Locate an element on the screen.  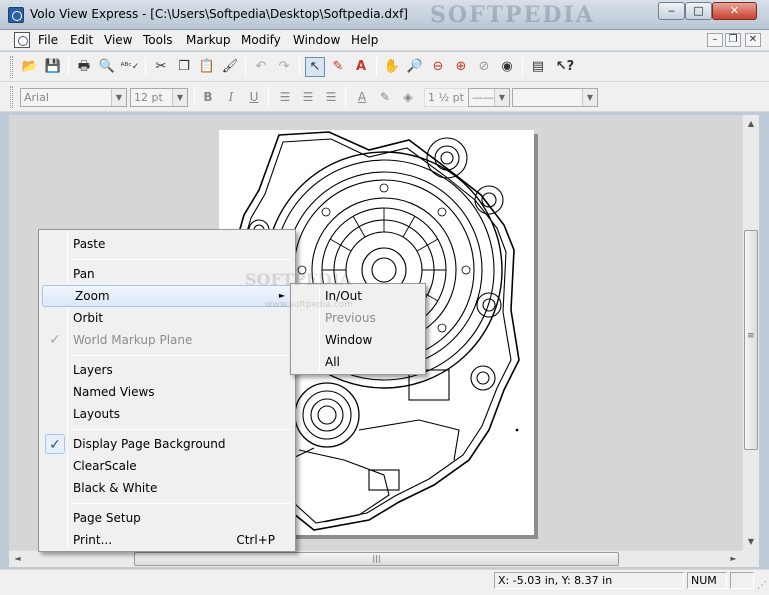
horizontal-scrollbar: ◄ ||| ► is located at coordinates (375, 558).